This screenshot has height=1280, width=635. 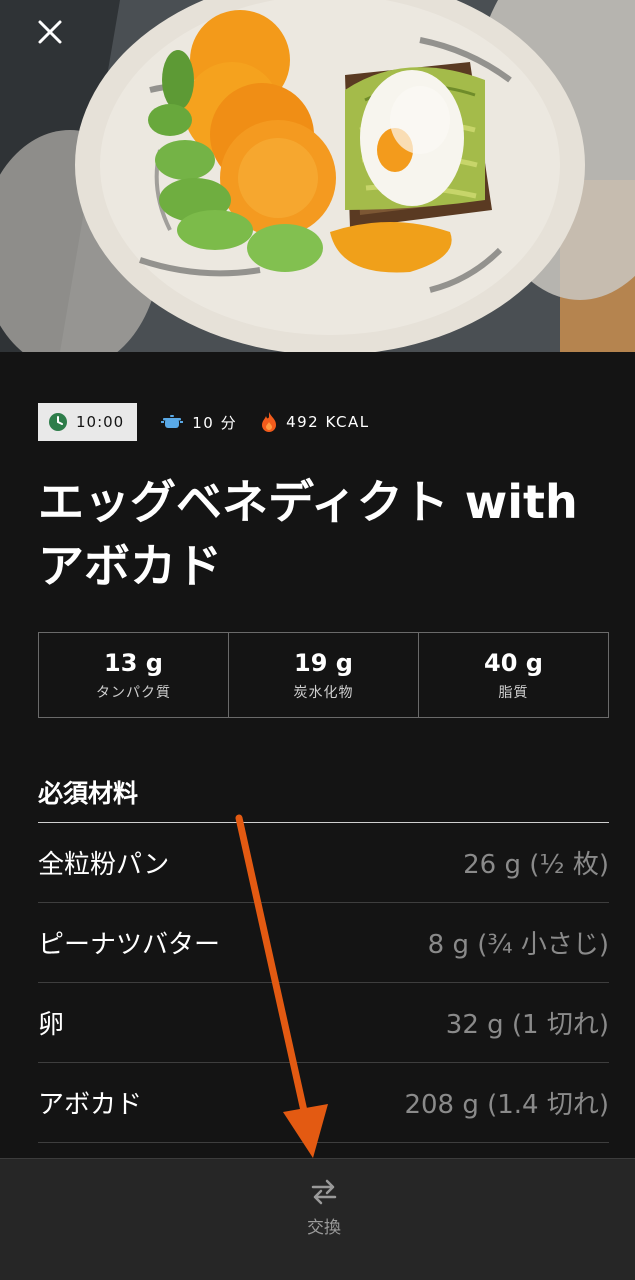 What do you see at coordinates (88, 793) in the screenshot?
I see `ingredients-title: 必須材料` at bounding box center [88, 793].